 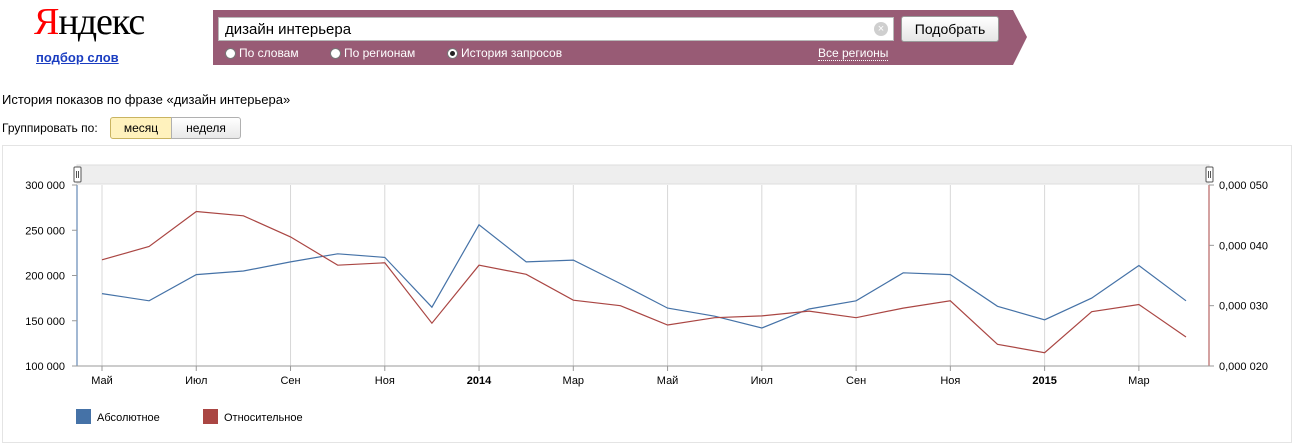 I want to click on y-left-tick-label: 200 000, so click(x=45, y=277).